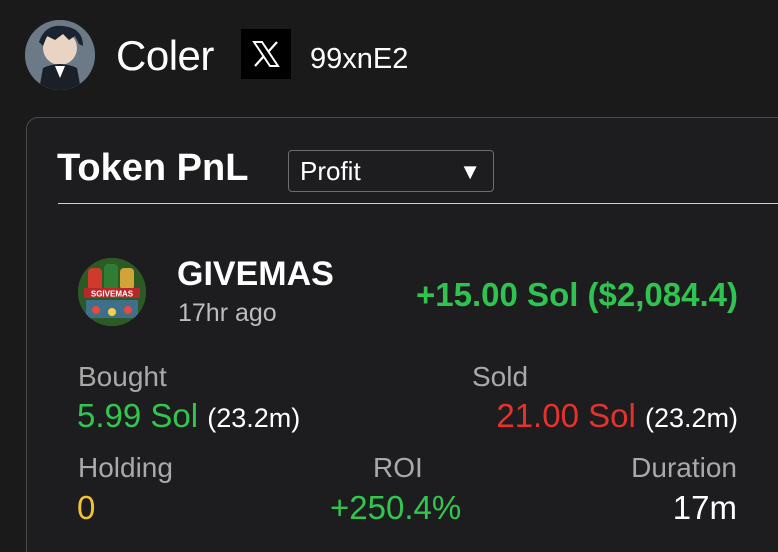 The image size is (778, 552). Describe the element at coordinates (566, 415) in the screenshot. I see `sold-value: 21.00 Sol` at that location.